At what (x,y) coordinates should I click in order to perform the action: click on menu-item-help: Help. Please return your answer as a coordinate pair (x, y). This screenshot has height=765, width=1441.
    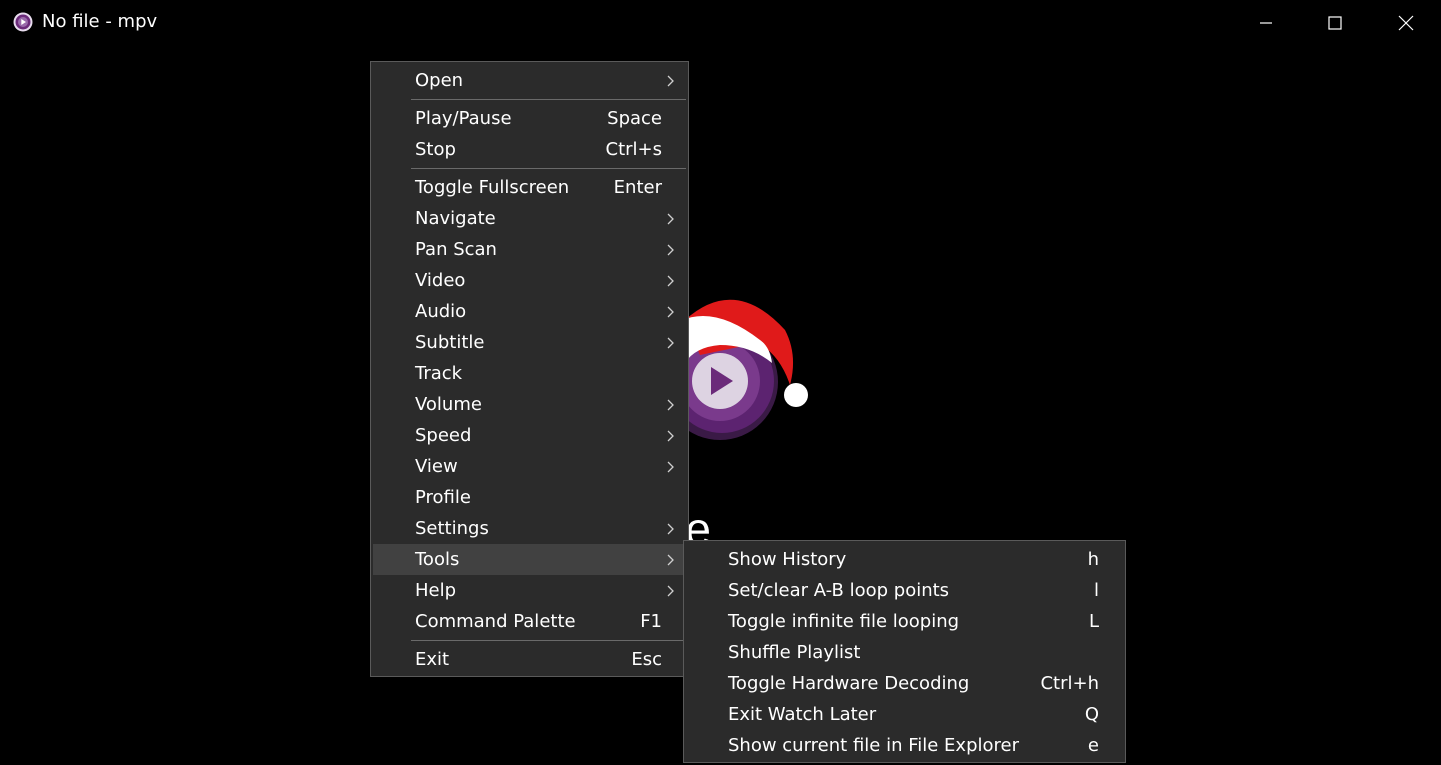
    Looking at the image, I should click on (529, 590).